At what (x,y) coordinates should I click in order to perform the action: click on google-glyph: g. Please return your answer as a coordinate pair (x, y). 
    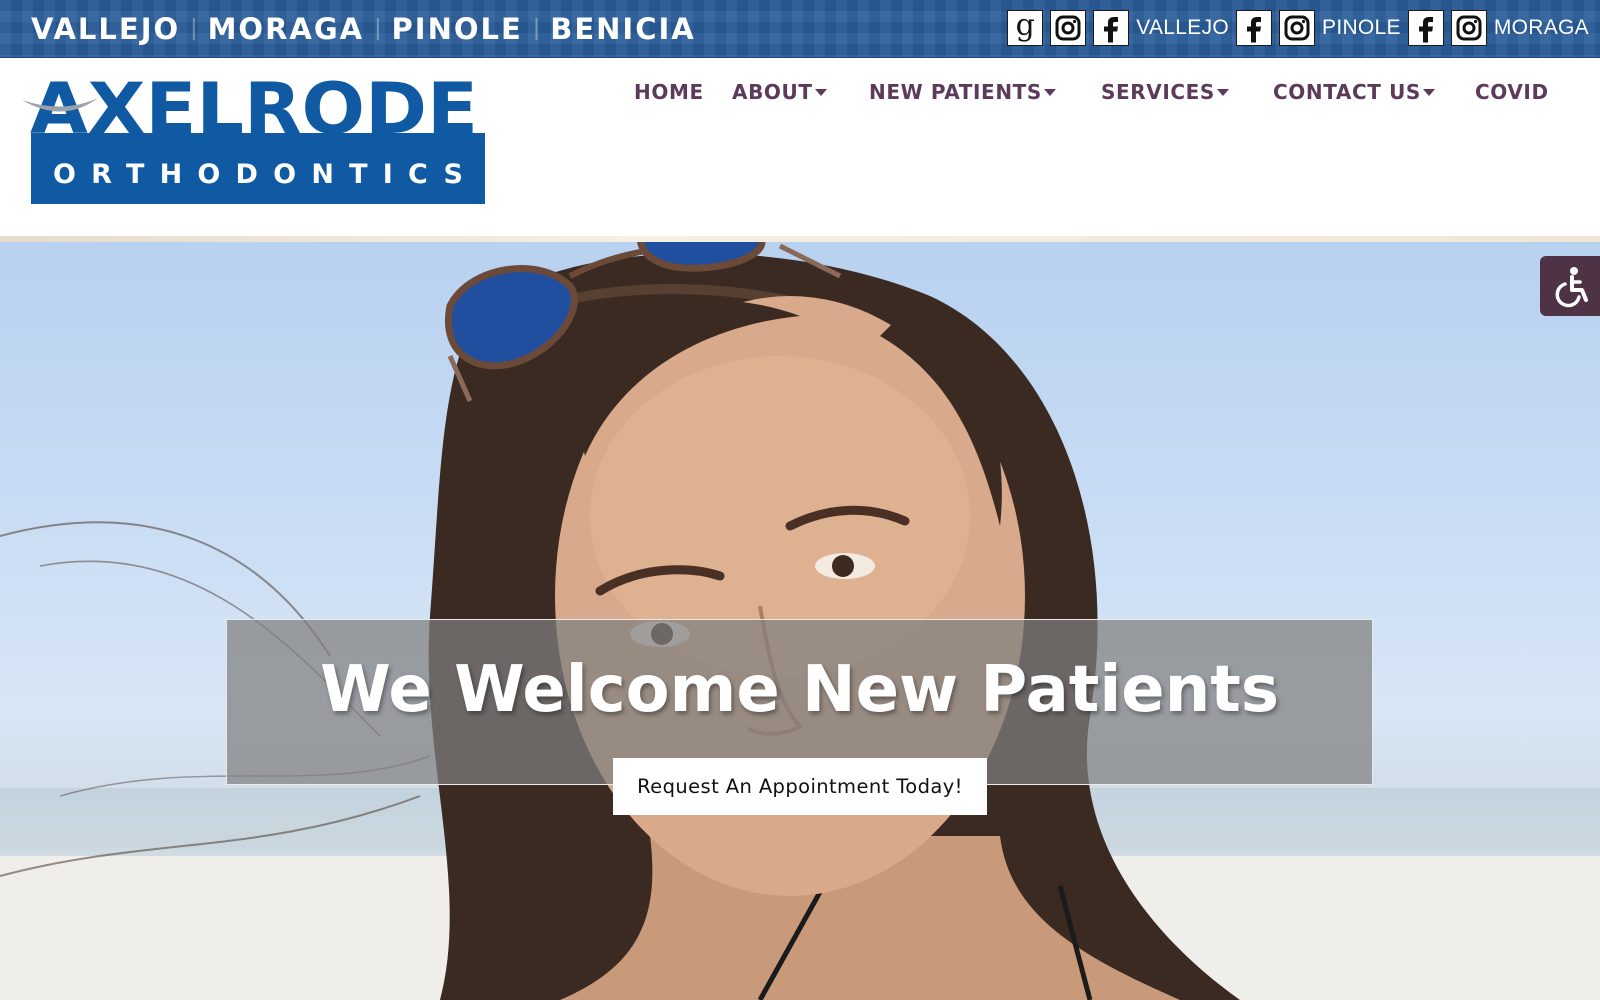
    Looking at the image, I should click on (1025, 25).